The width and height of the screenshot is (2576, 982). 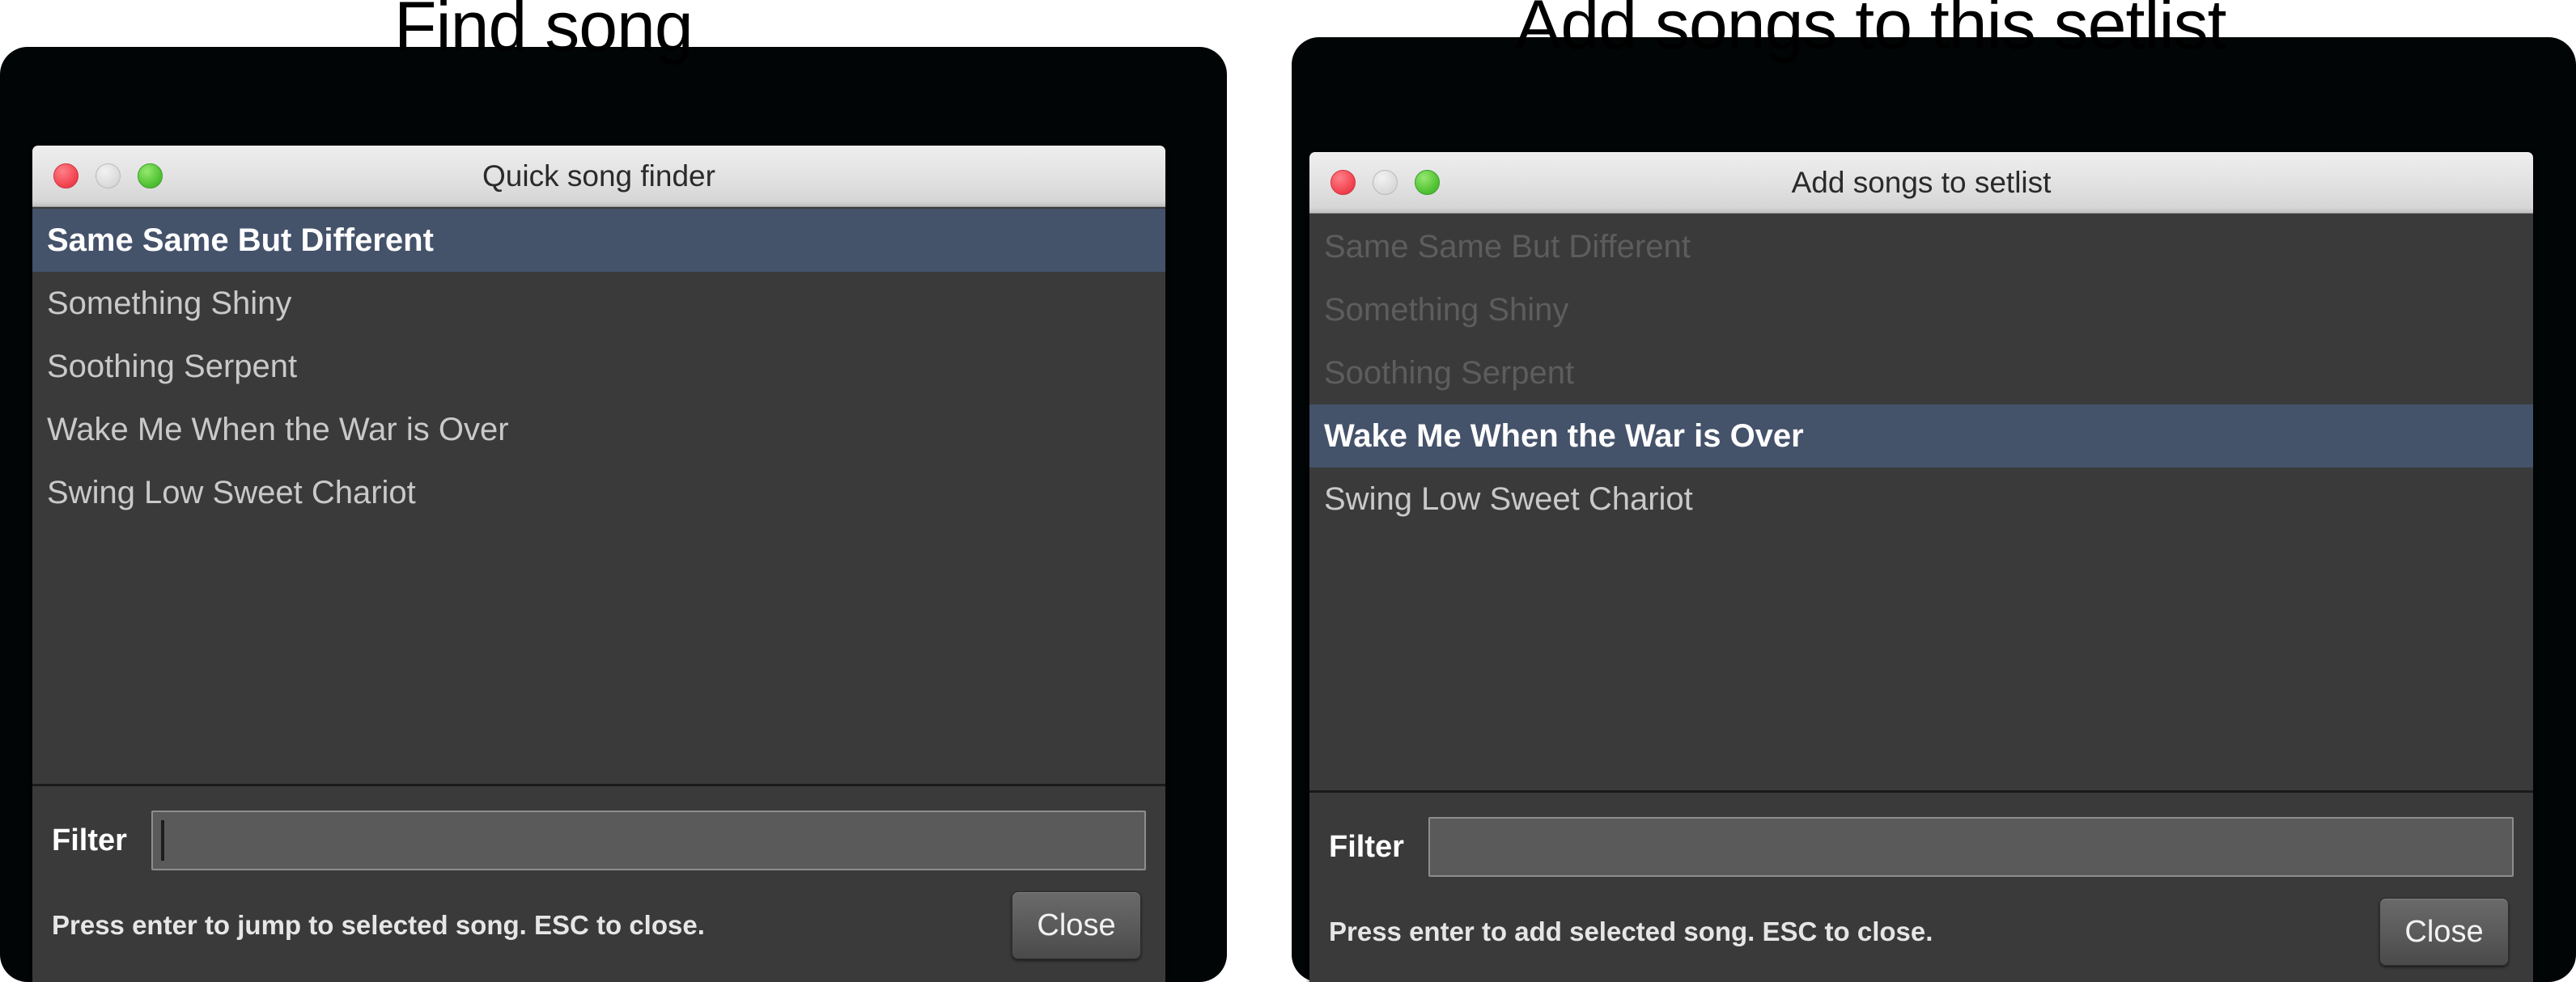 I want to click on text-caret, so click(x=162, y=840).